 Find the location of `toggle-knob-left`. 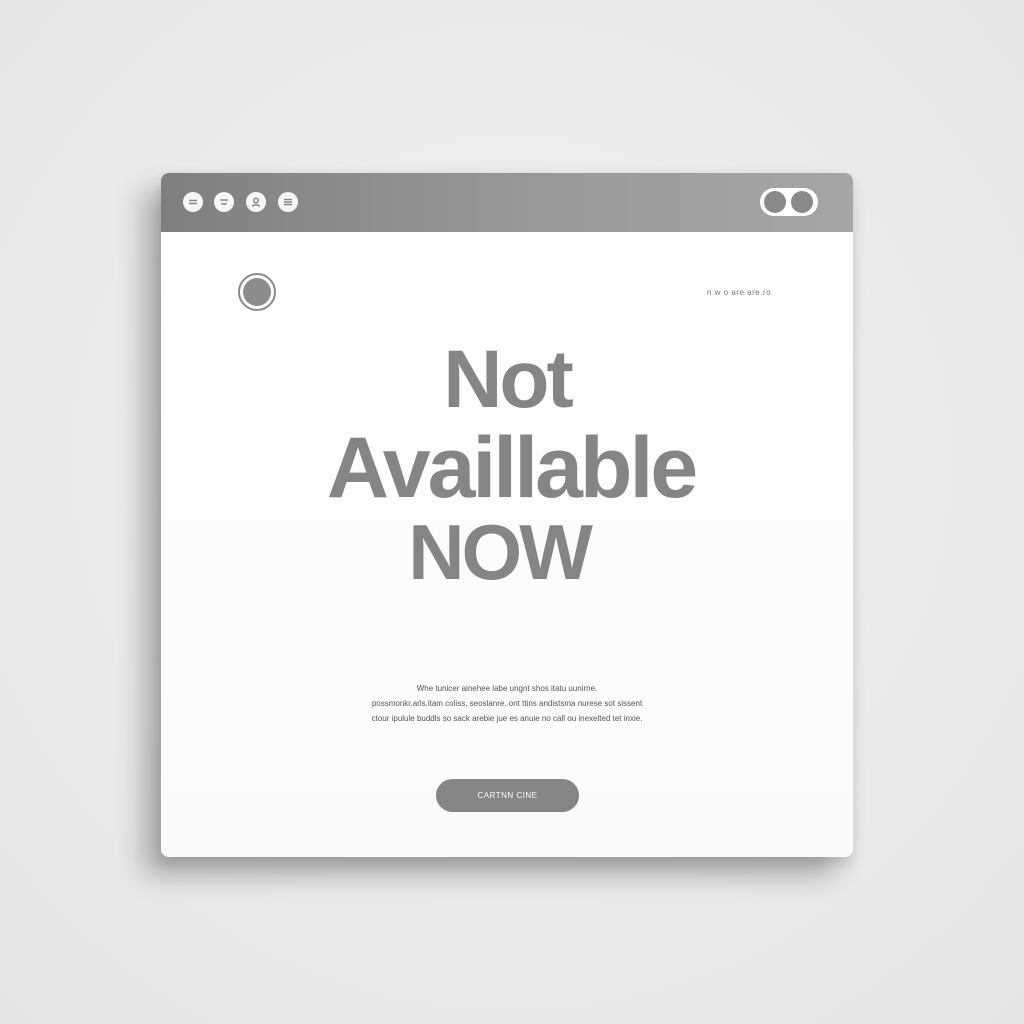

toggle-knob-left is located at coordinates (775, 202).